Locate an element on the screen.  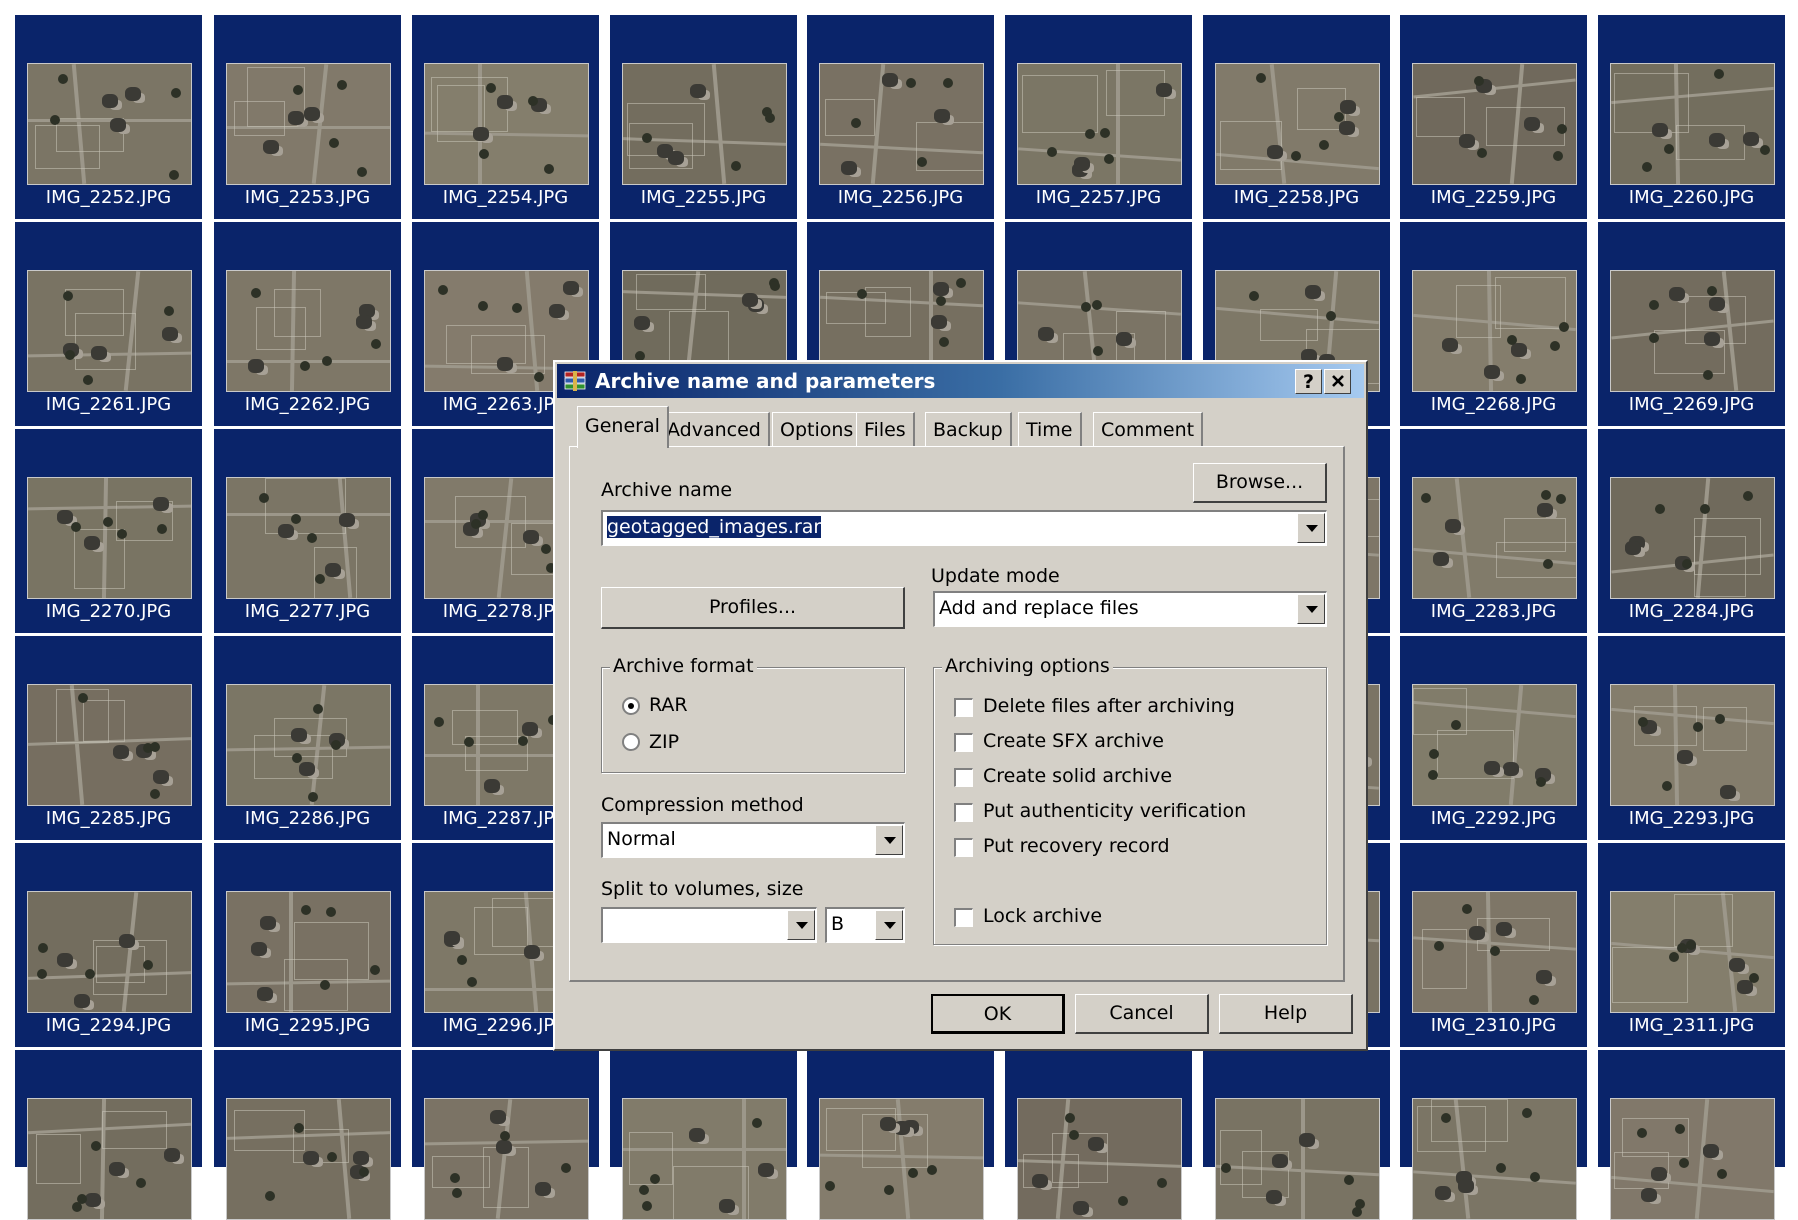
thumbnail-item: IMG_2255.JPG is located at coordinates (703, 117).